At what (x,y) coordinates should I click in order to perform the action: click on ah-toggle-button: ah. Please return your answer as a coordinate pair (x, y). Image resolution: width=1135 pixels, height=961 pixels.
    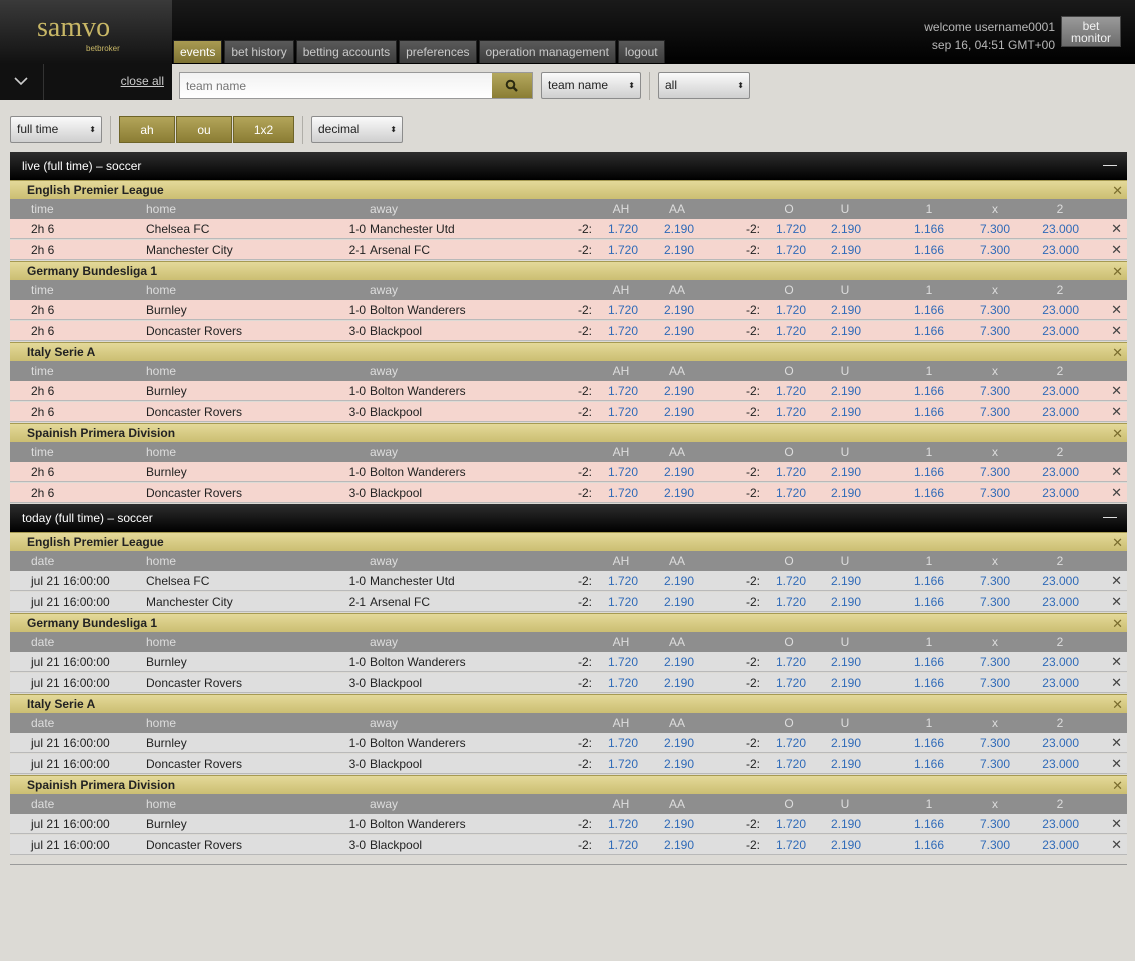
    Looking at the image, I should click on (147, 129).